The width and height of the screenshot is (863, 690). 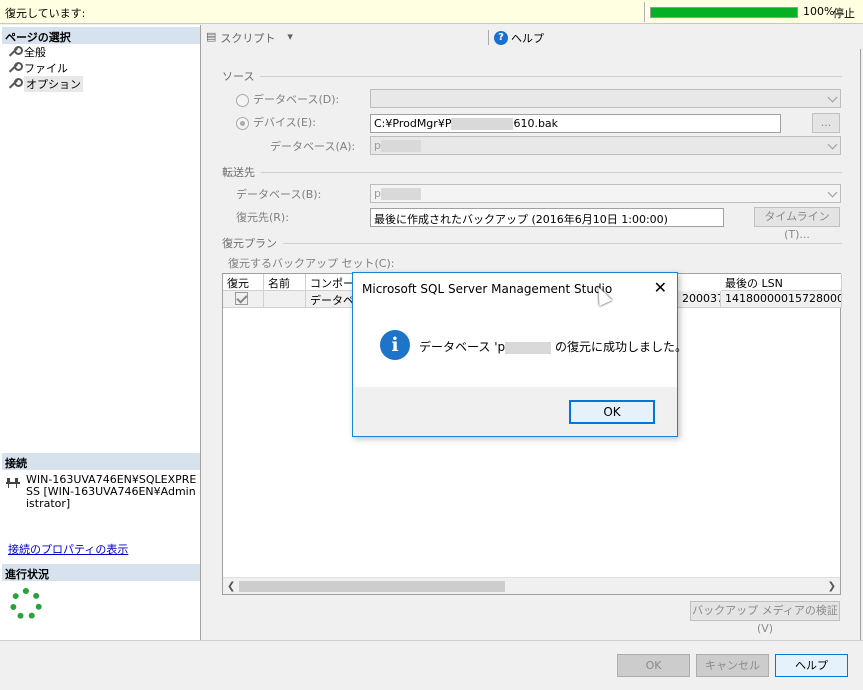 What do you see at coordinates (605, 145) in the screenshot?
I see `source-database-select: p` at bounding box center [605, 145].